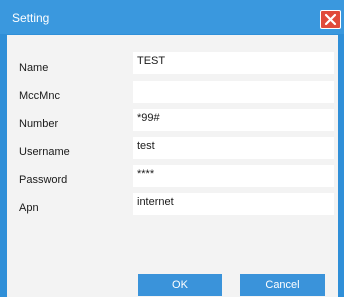  What do you see at coordinates (39, 124) in the screenshot?
I see `number-label: Number` at bounding box center [39, 124].